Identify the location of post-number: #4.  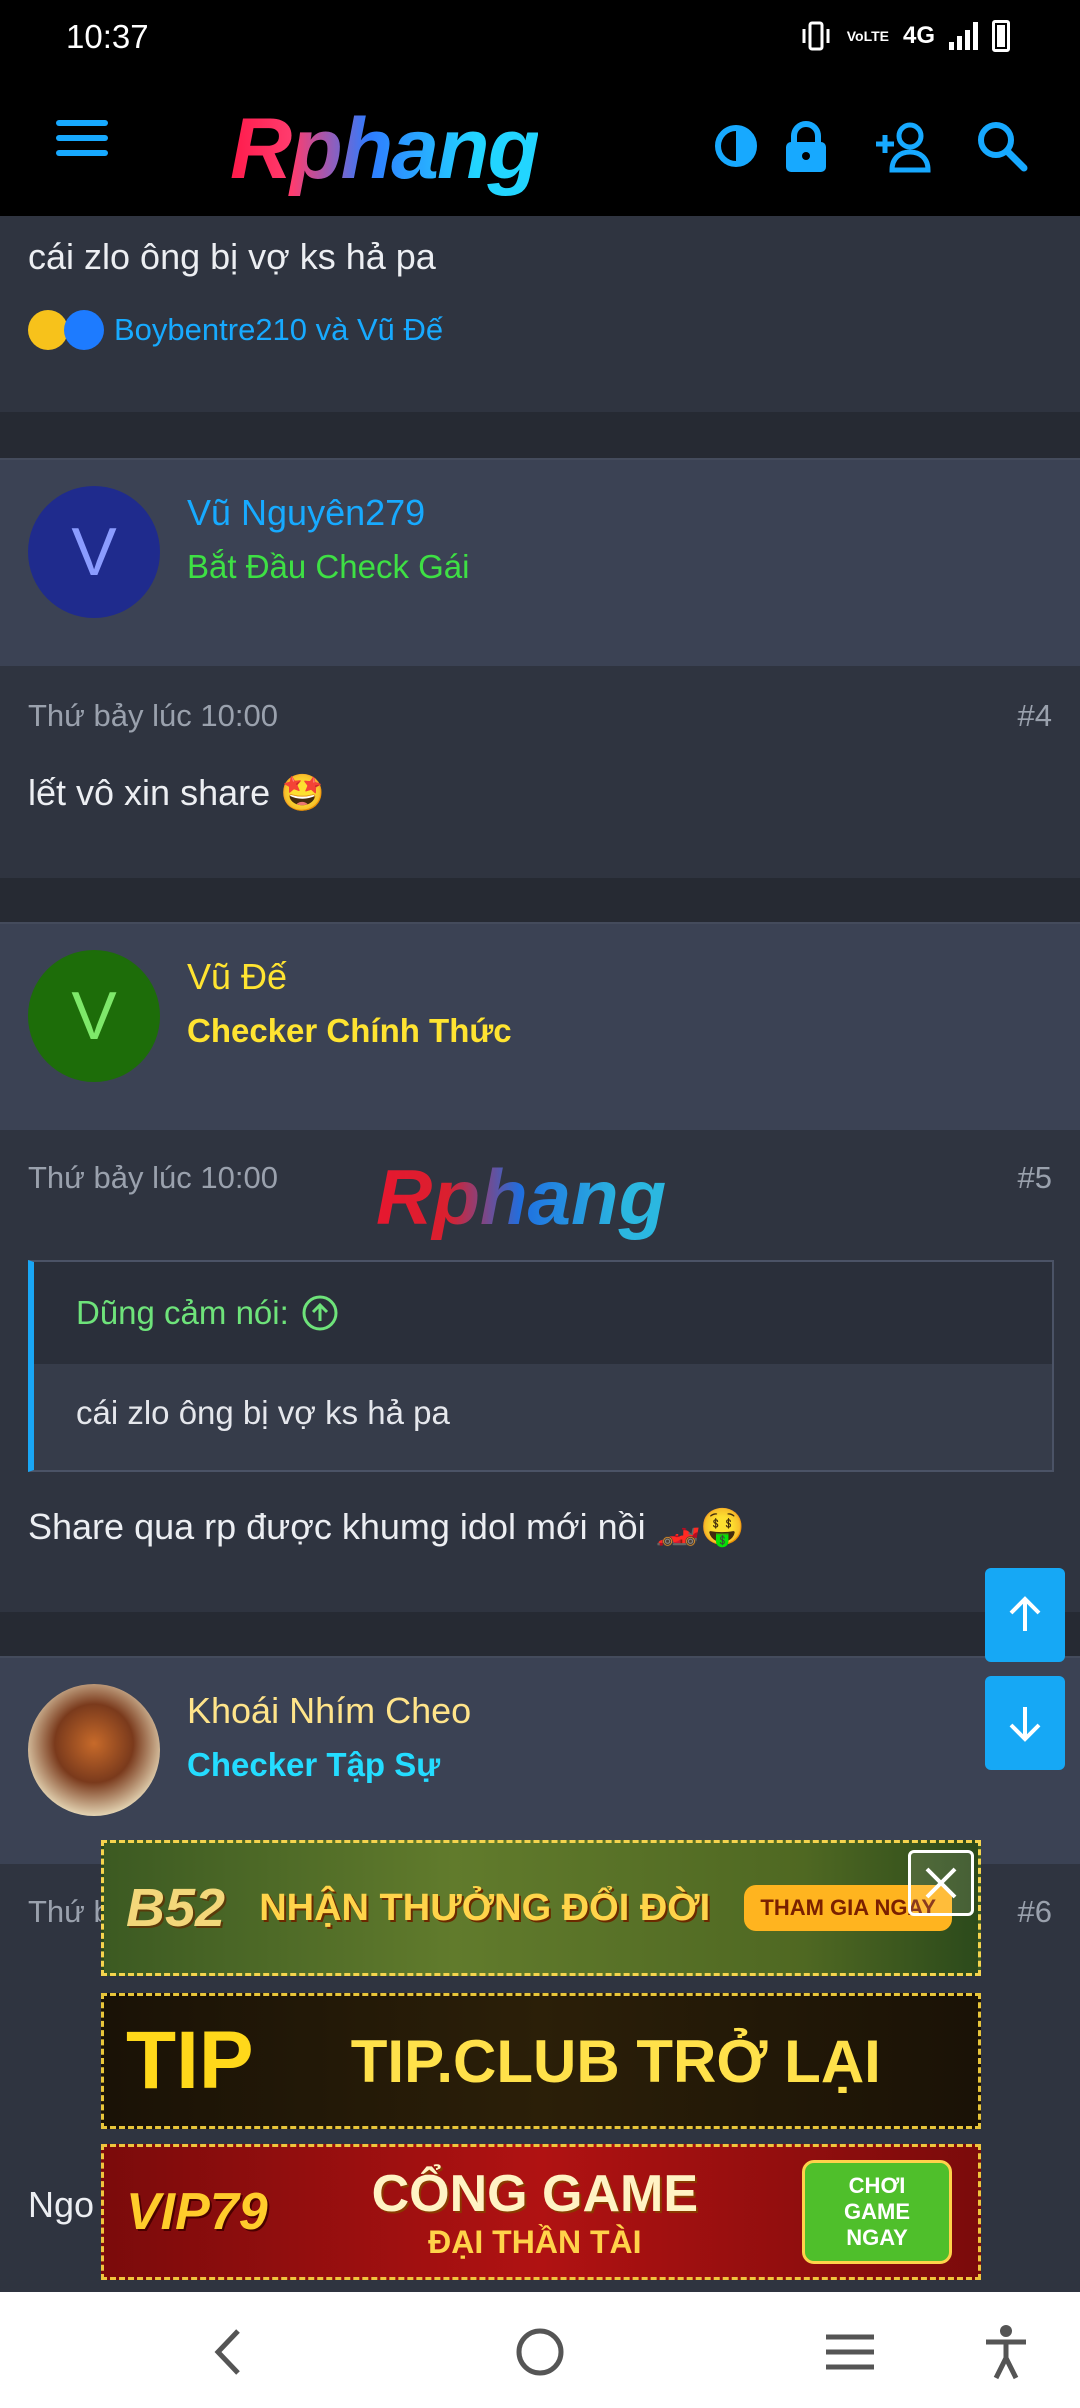
(1035, 716).